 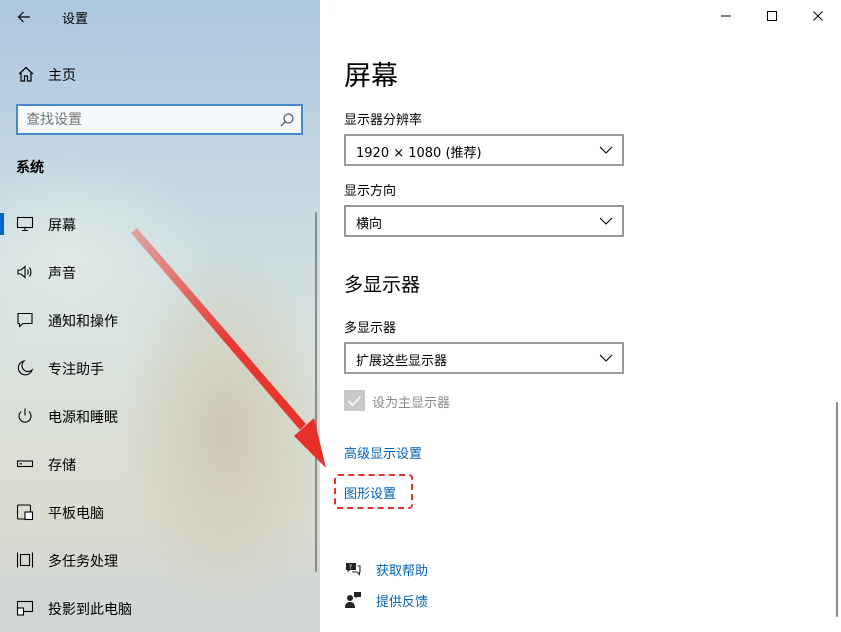 What do you see at coordinates (25, 608) in the screenshot?
I see `project-icon` at bounding box center [25, 608].